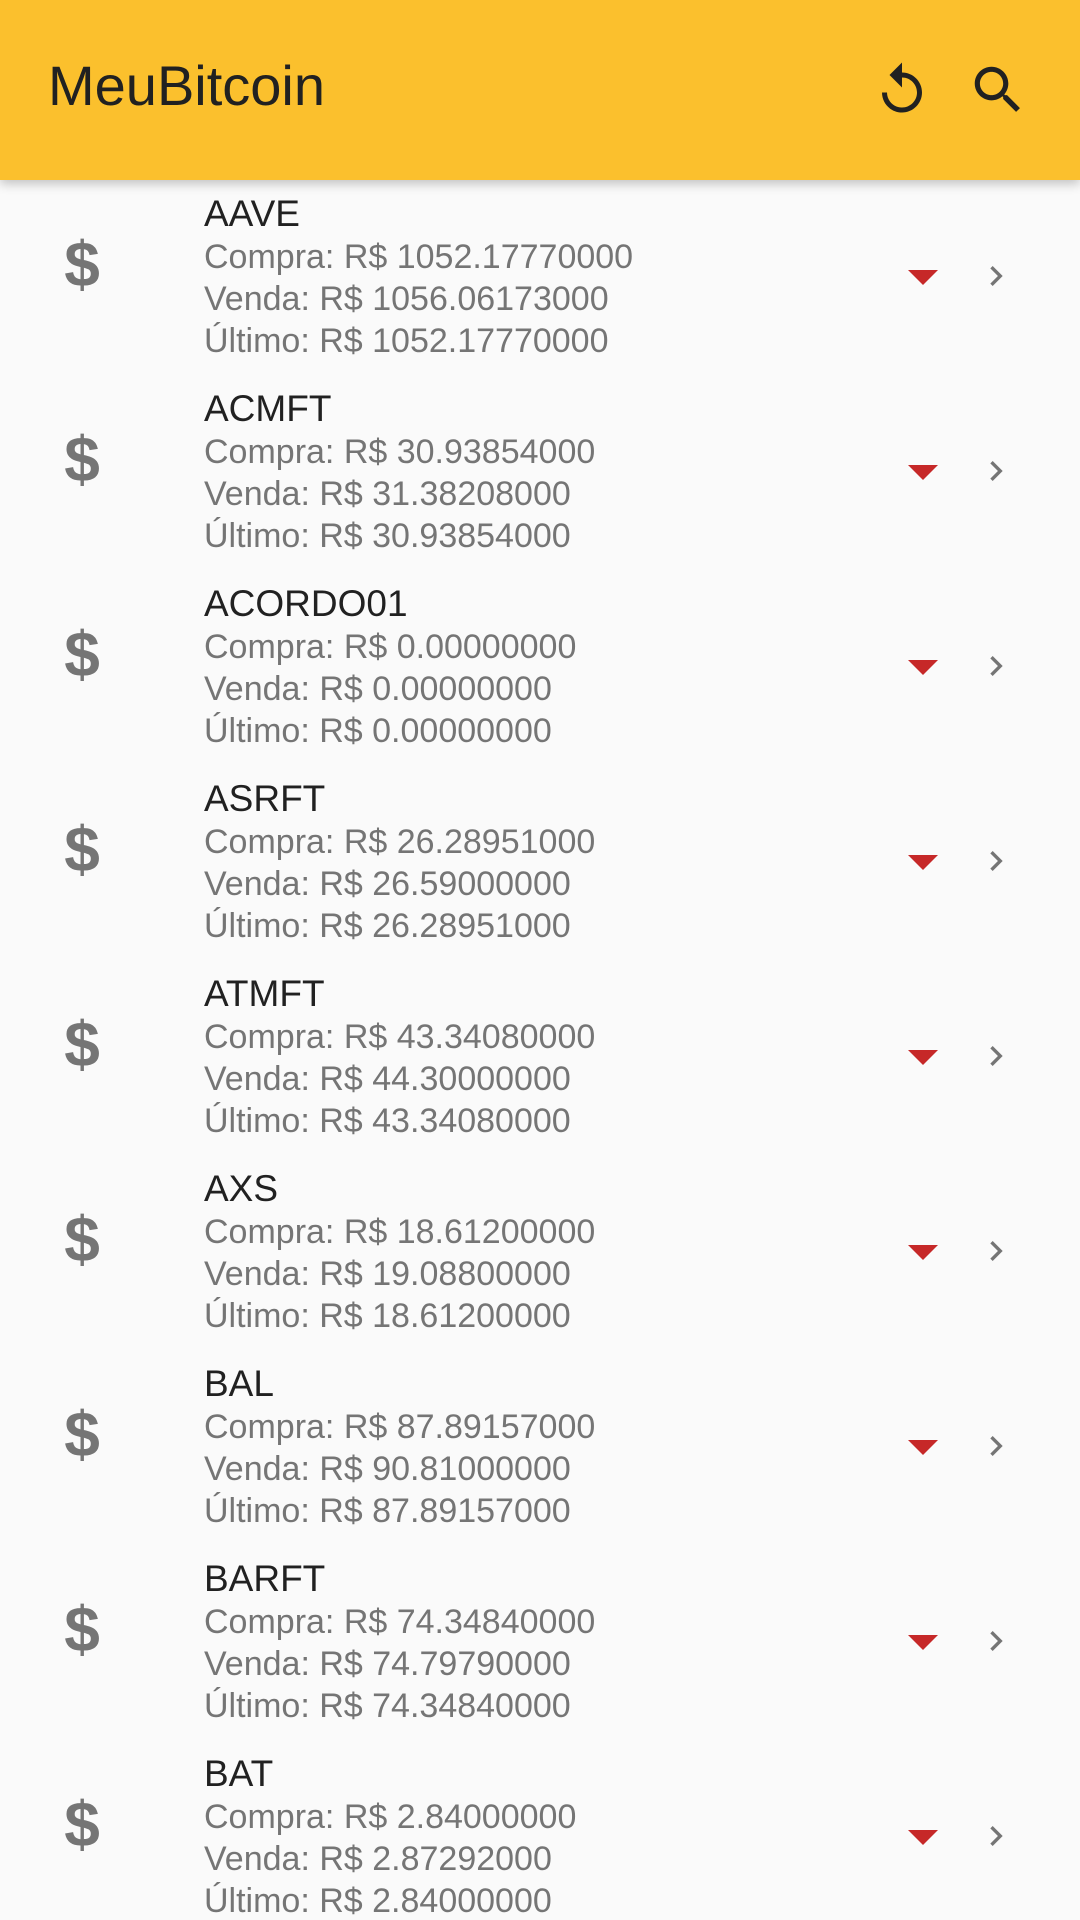 The width and height of the screenshot is (1080, 1920). Describe the element at coordinates (387, 1316) in the screenshot. I see `last-price: Último: R$ 18.61200000` at that location.